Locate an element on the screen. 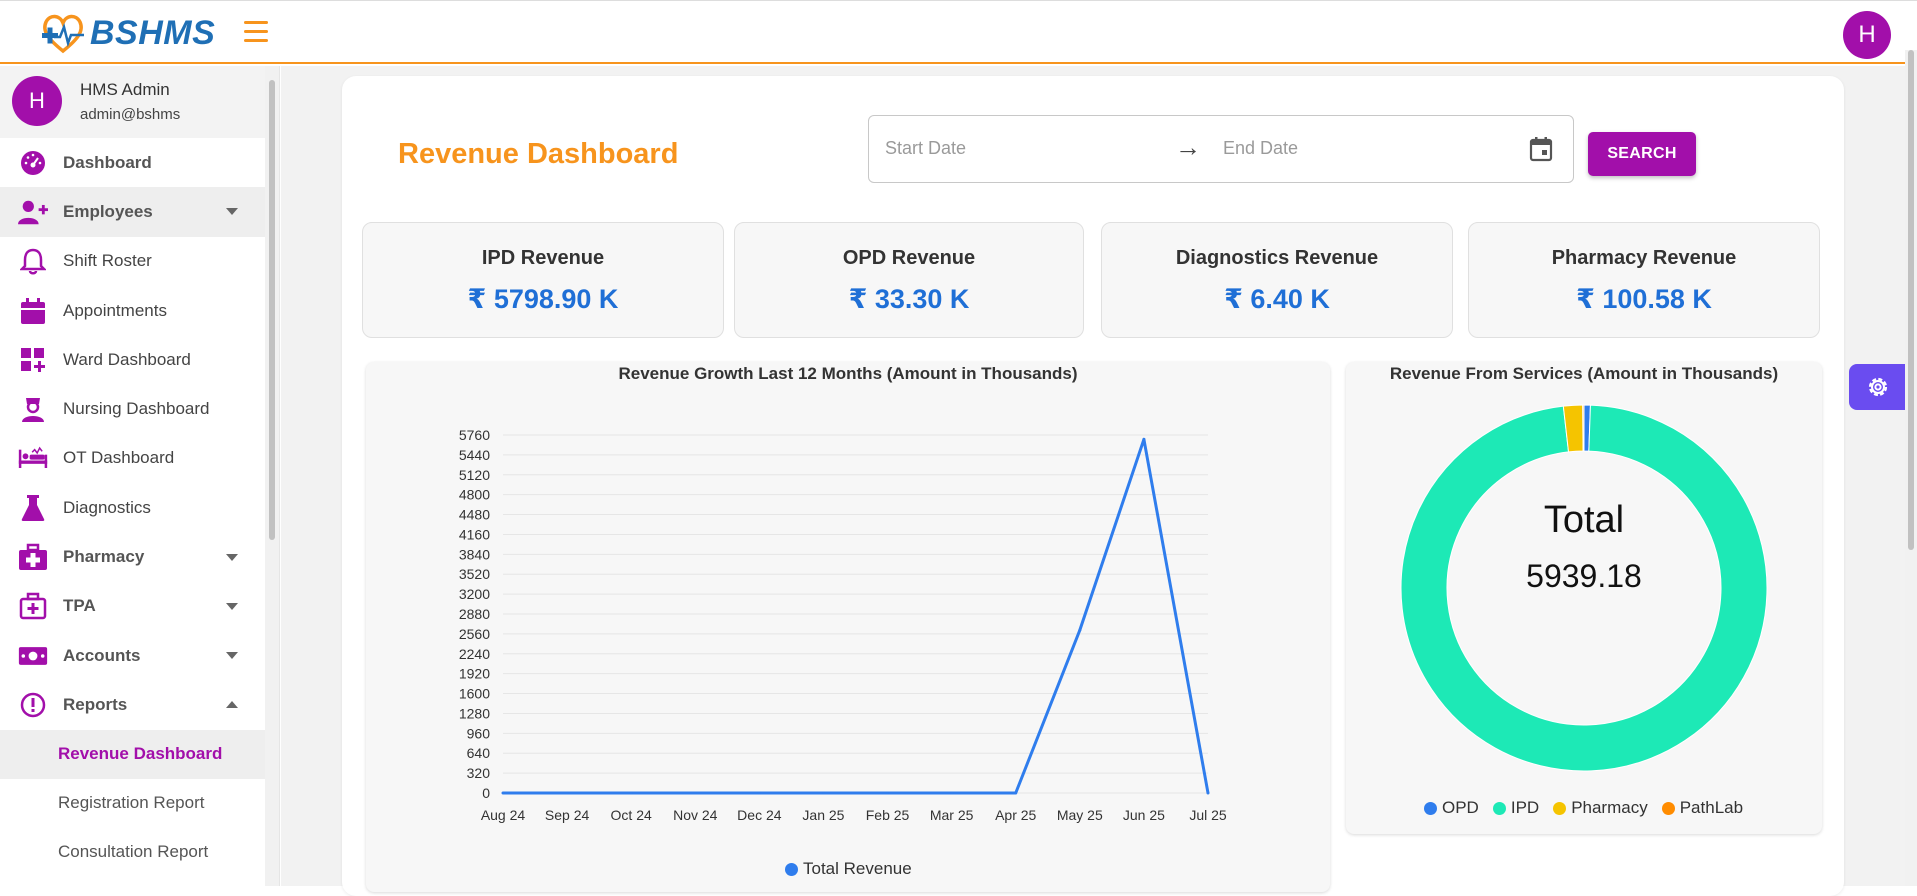 This screenshot has width=1917, height=896. legend-item-pharmacy: Pharmacy is located at coordinates (1600, 808).